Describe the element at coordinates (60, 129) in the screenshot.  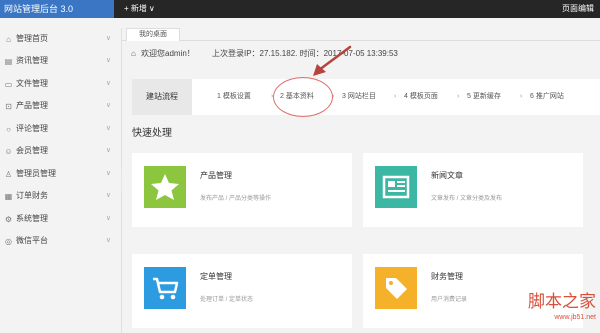
I see `sidebar-item-comments: ○ 评论管理 ∨` at that location.